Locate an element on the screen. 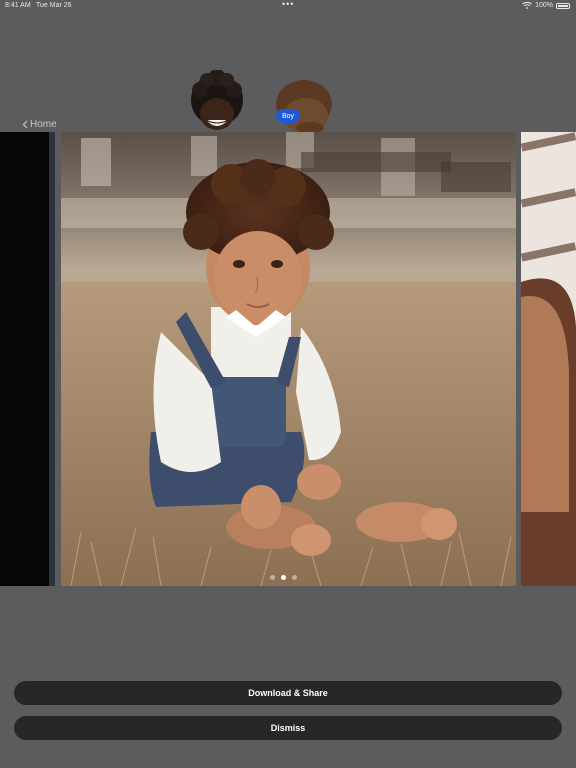 This screenshot has height=768, width=576. status-date: Tue Mar 26 is located at coordinates (54, 5).